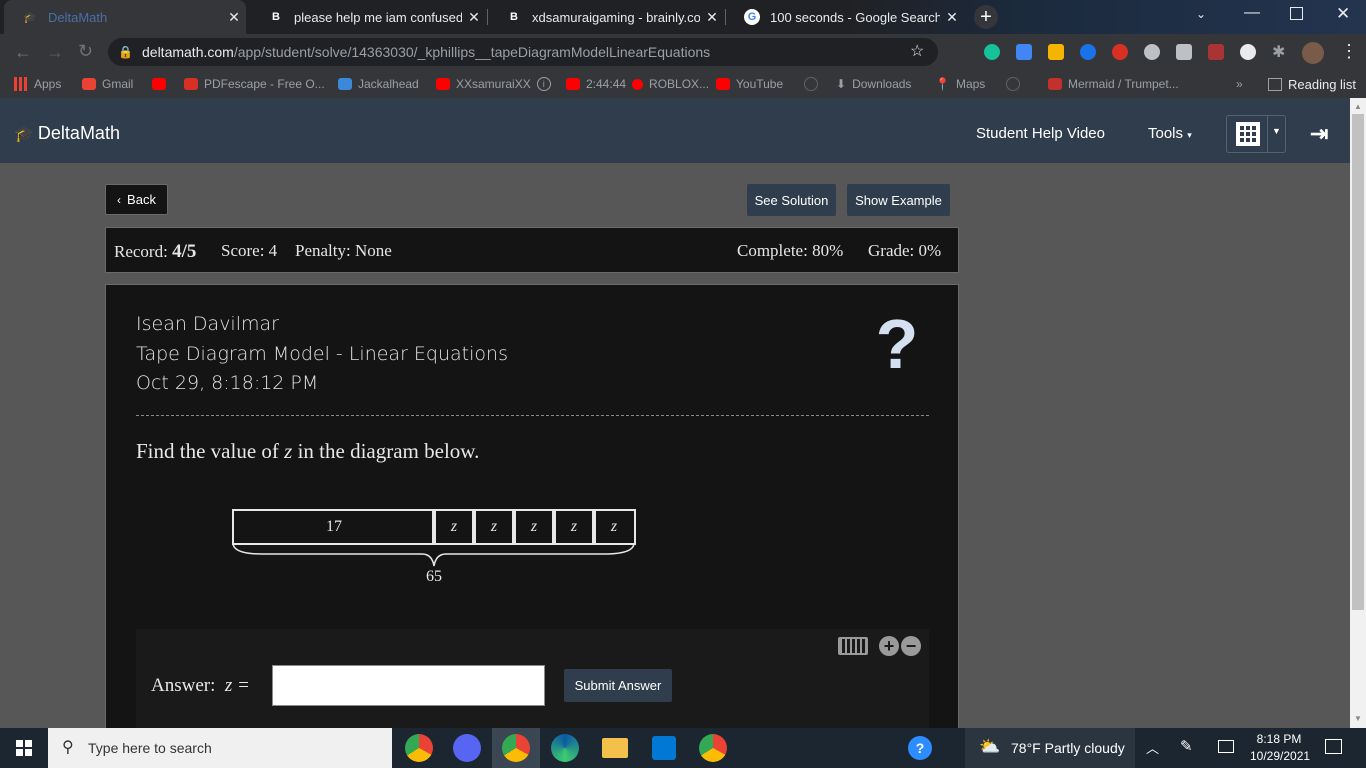 The image size is (1366, 768). What do you see at coordinates (986, 17) in the screenshot?
I see `new-tab-button: +` at bounding box center [986, 17].